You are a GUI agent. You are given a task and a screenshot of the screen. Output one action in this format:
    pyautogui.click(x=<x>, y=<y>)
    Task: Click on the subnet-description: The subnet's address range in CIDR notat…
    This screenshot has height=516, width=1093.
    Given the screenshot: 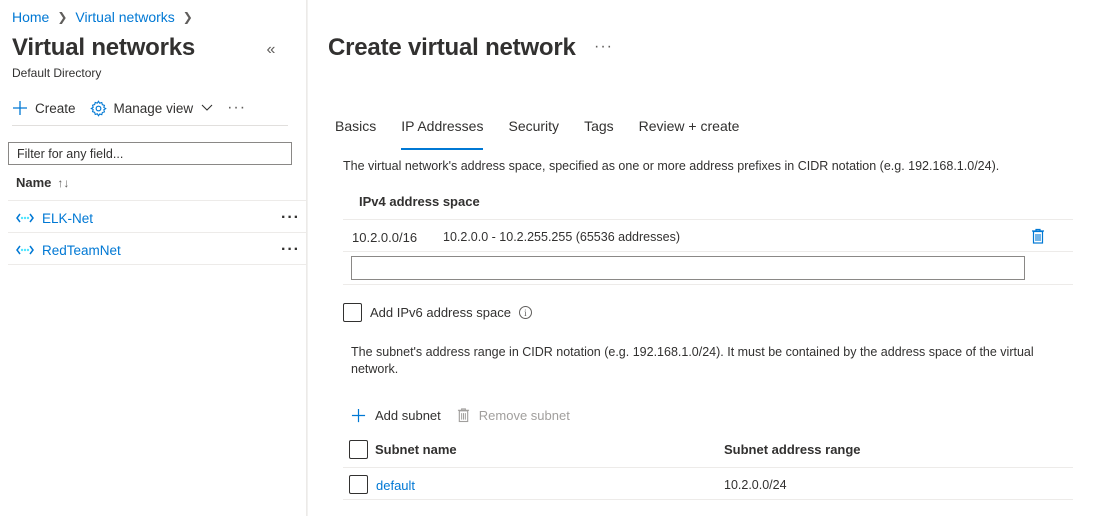 What is the action you would take?
    pyautogui.click(x=692, y=360)
    